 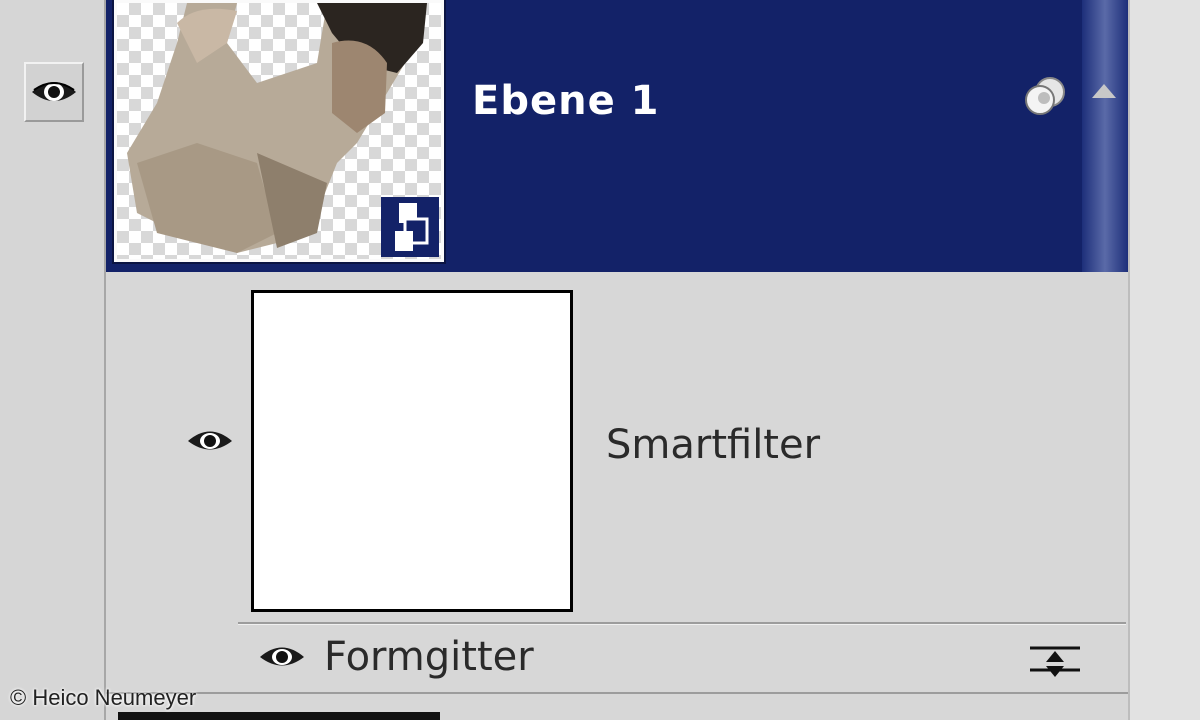 What do you see at coordinates (713, 445) in the screenshot?
I see `smartfilter-label: Smartfilter` at bounding box center [713, 445].